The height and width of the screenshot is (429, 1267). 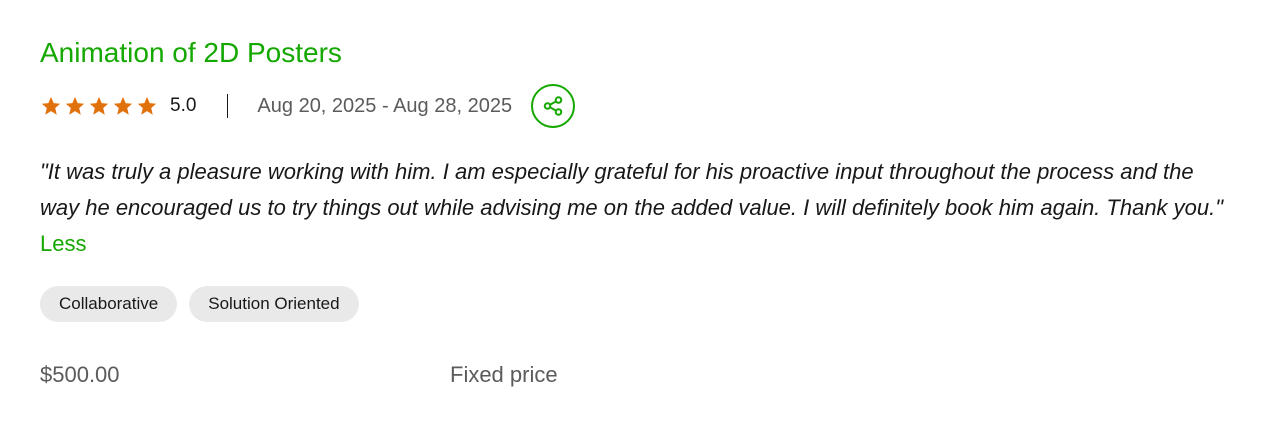 I want to click on tag-solution-oriented: Solution Oriented, so click(x=274, y=304).